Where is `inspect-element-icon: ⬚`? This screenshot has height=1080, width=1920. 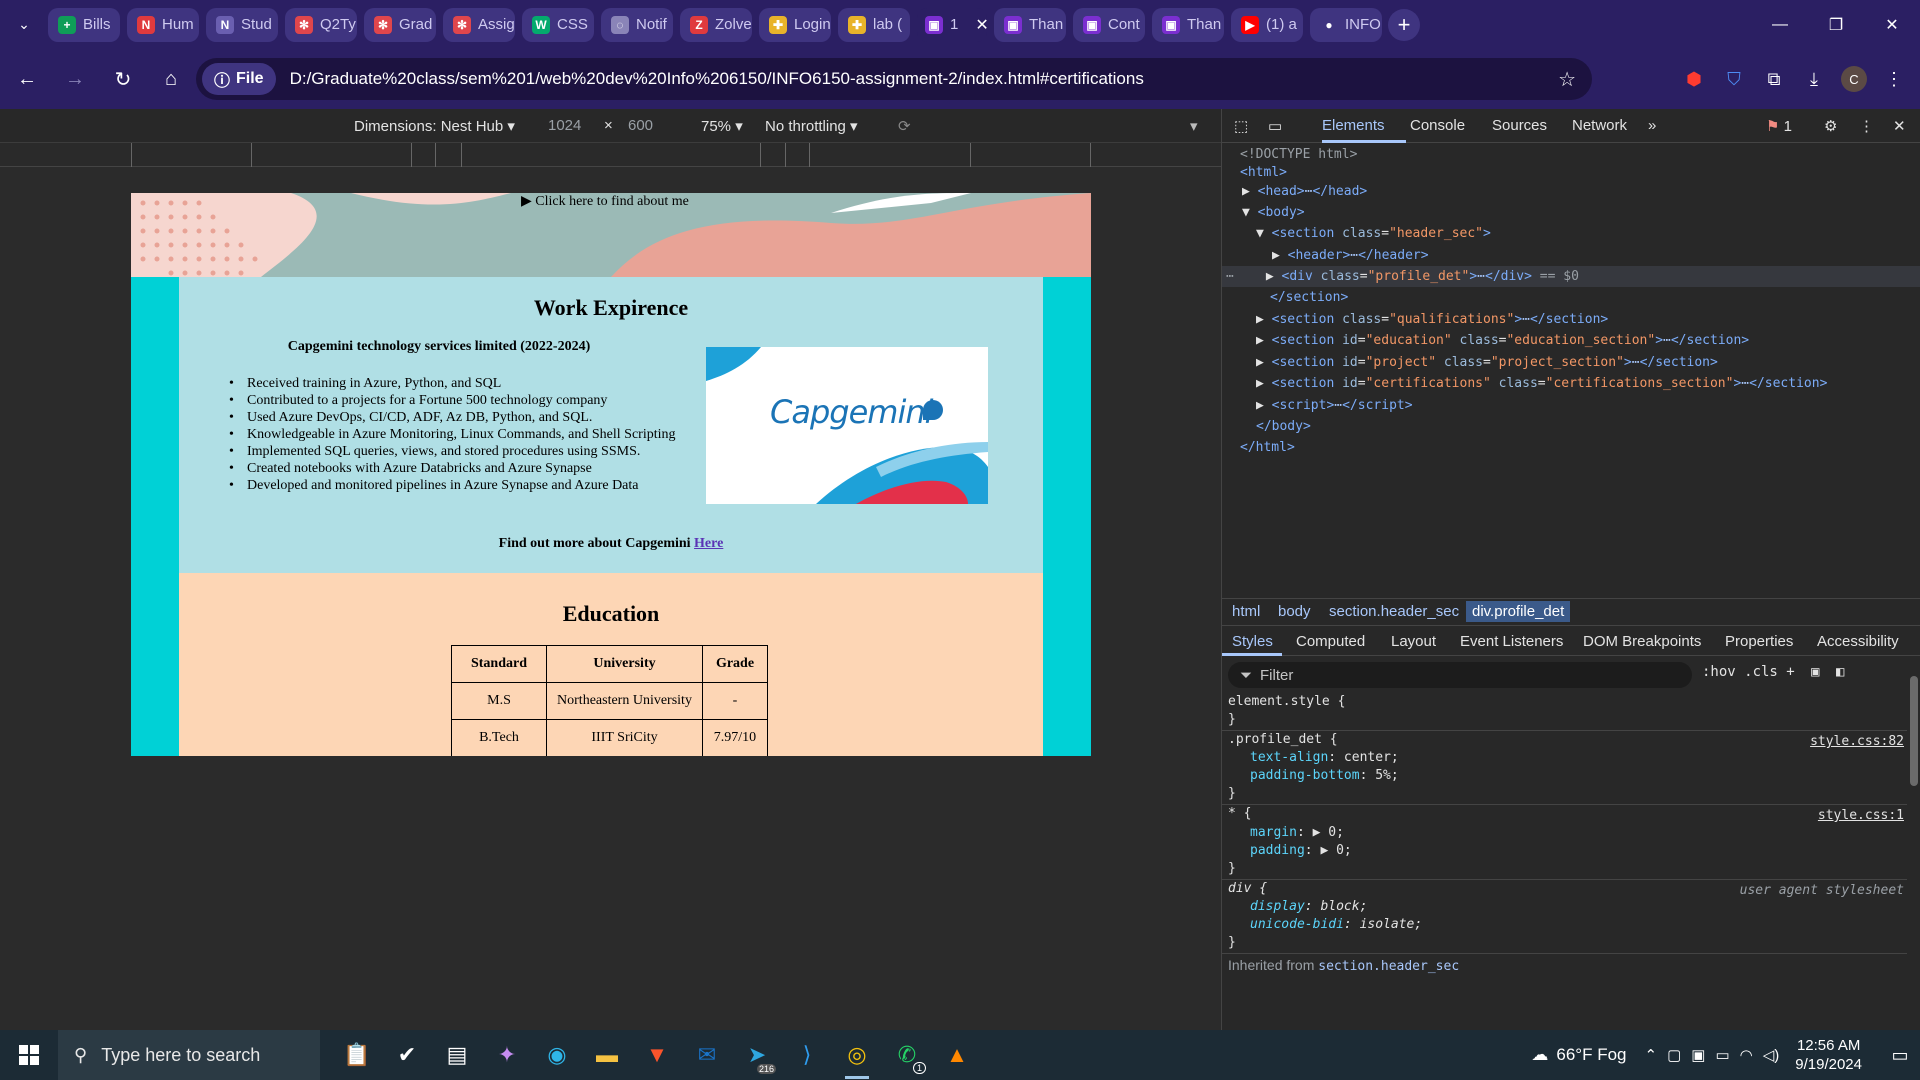
inspect-element-icon: ⬚ is located at coordinates (1241, 126).